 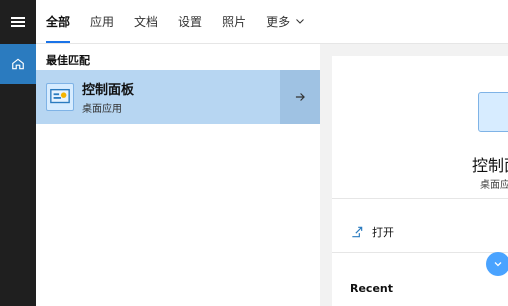 I want to click on open-action: 打开, so click(x=372, y=232).